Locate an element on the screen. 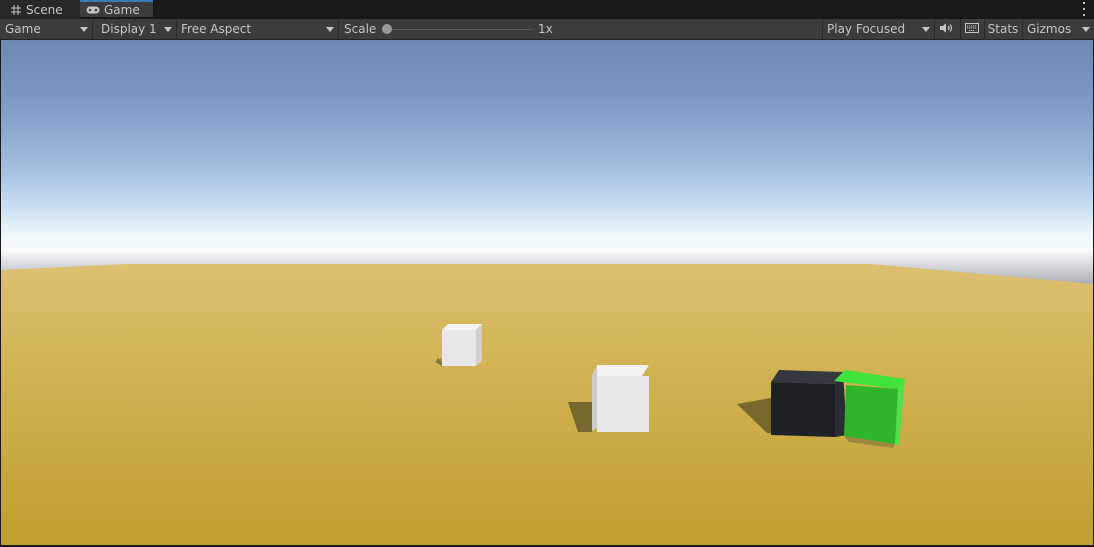  gamepad-icon is located at coordinates (93, 10).